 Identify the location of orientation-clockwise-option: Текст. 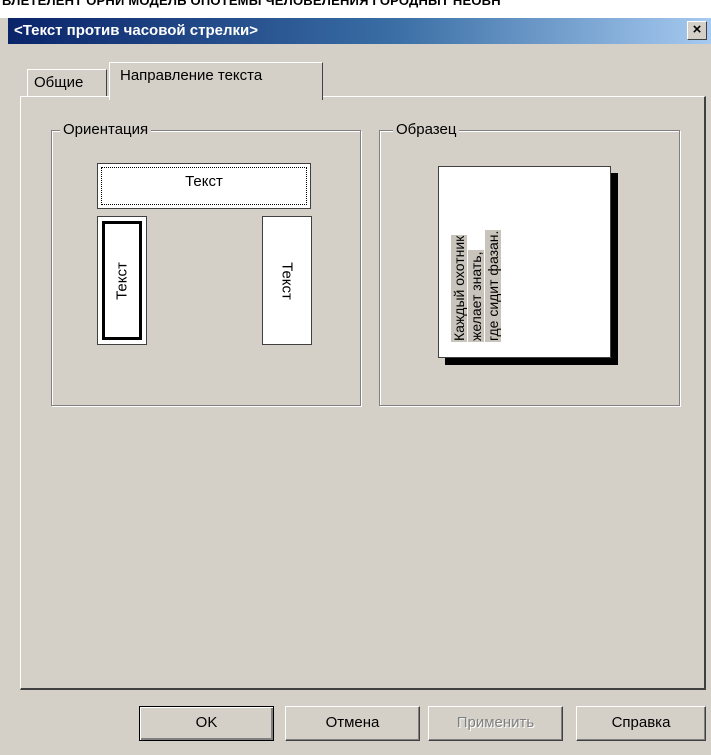
(287, 280).